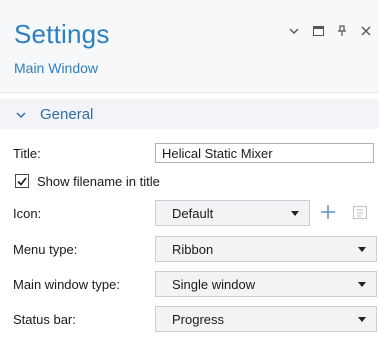 The image size is (379, 345). What do you see at coordinates (45, 249) in the screenshot?
I see `menu-type-label: Menu type:` at bounding box center [45, 249].